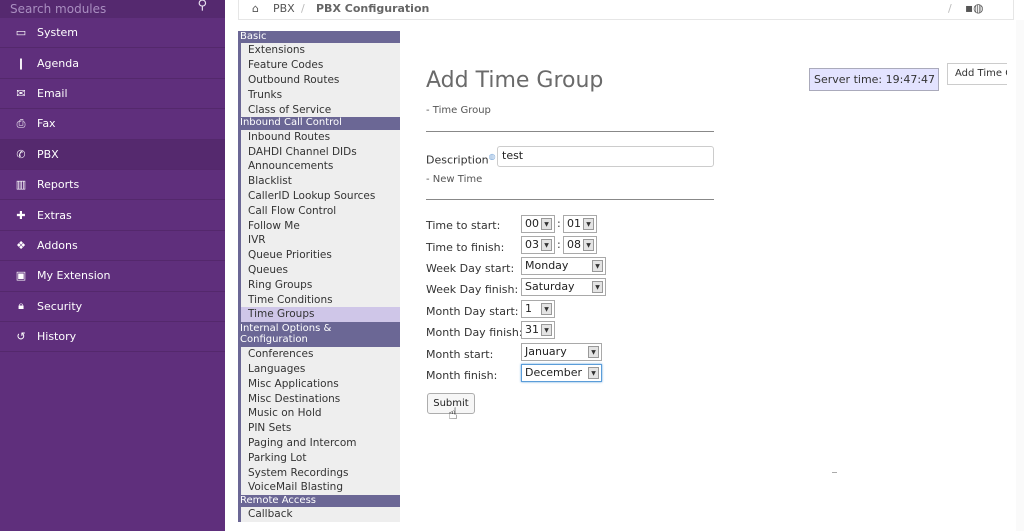 The width and height of the screenshot is (1024, 531). What do you see at coordinates (255, 8) in the screenshot?
I see `home-icon: ⌂` at bounding box center [255, 8].